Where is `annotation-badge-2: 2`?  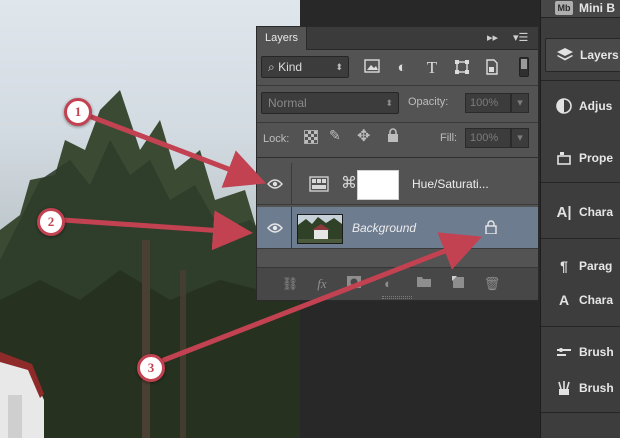 annotation-badge-2: 2 is located at coordinates (51, 222).